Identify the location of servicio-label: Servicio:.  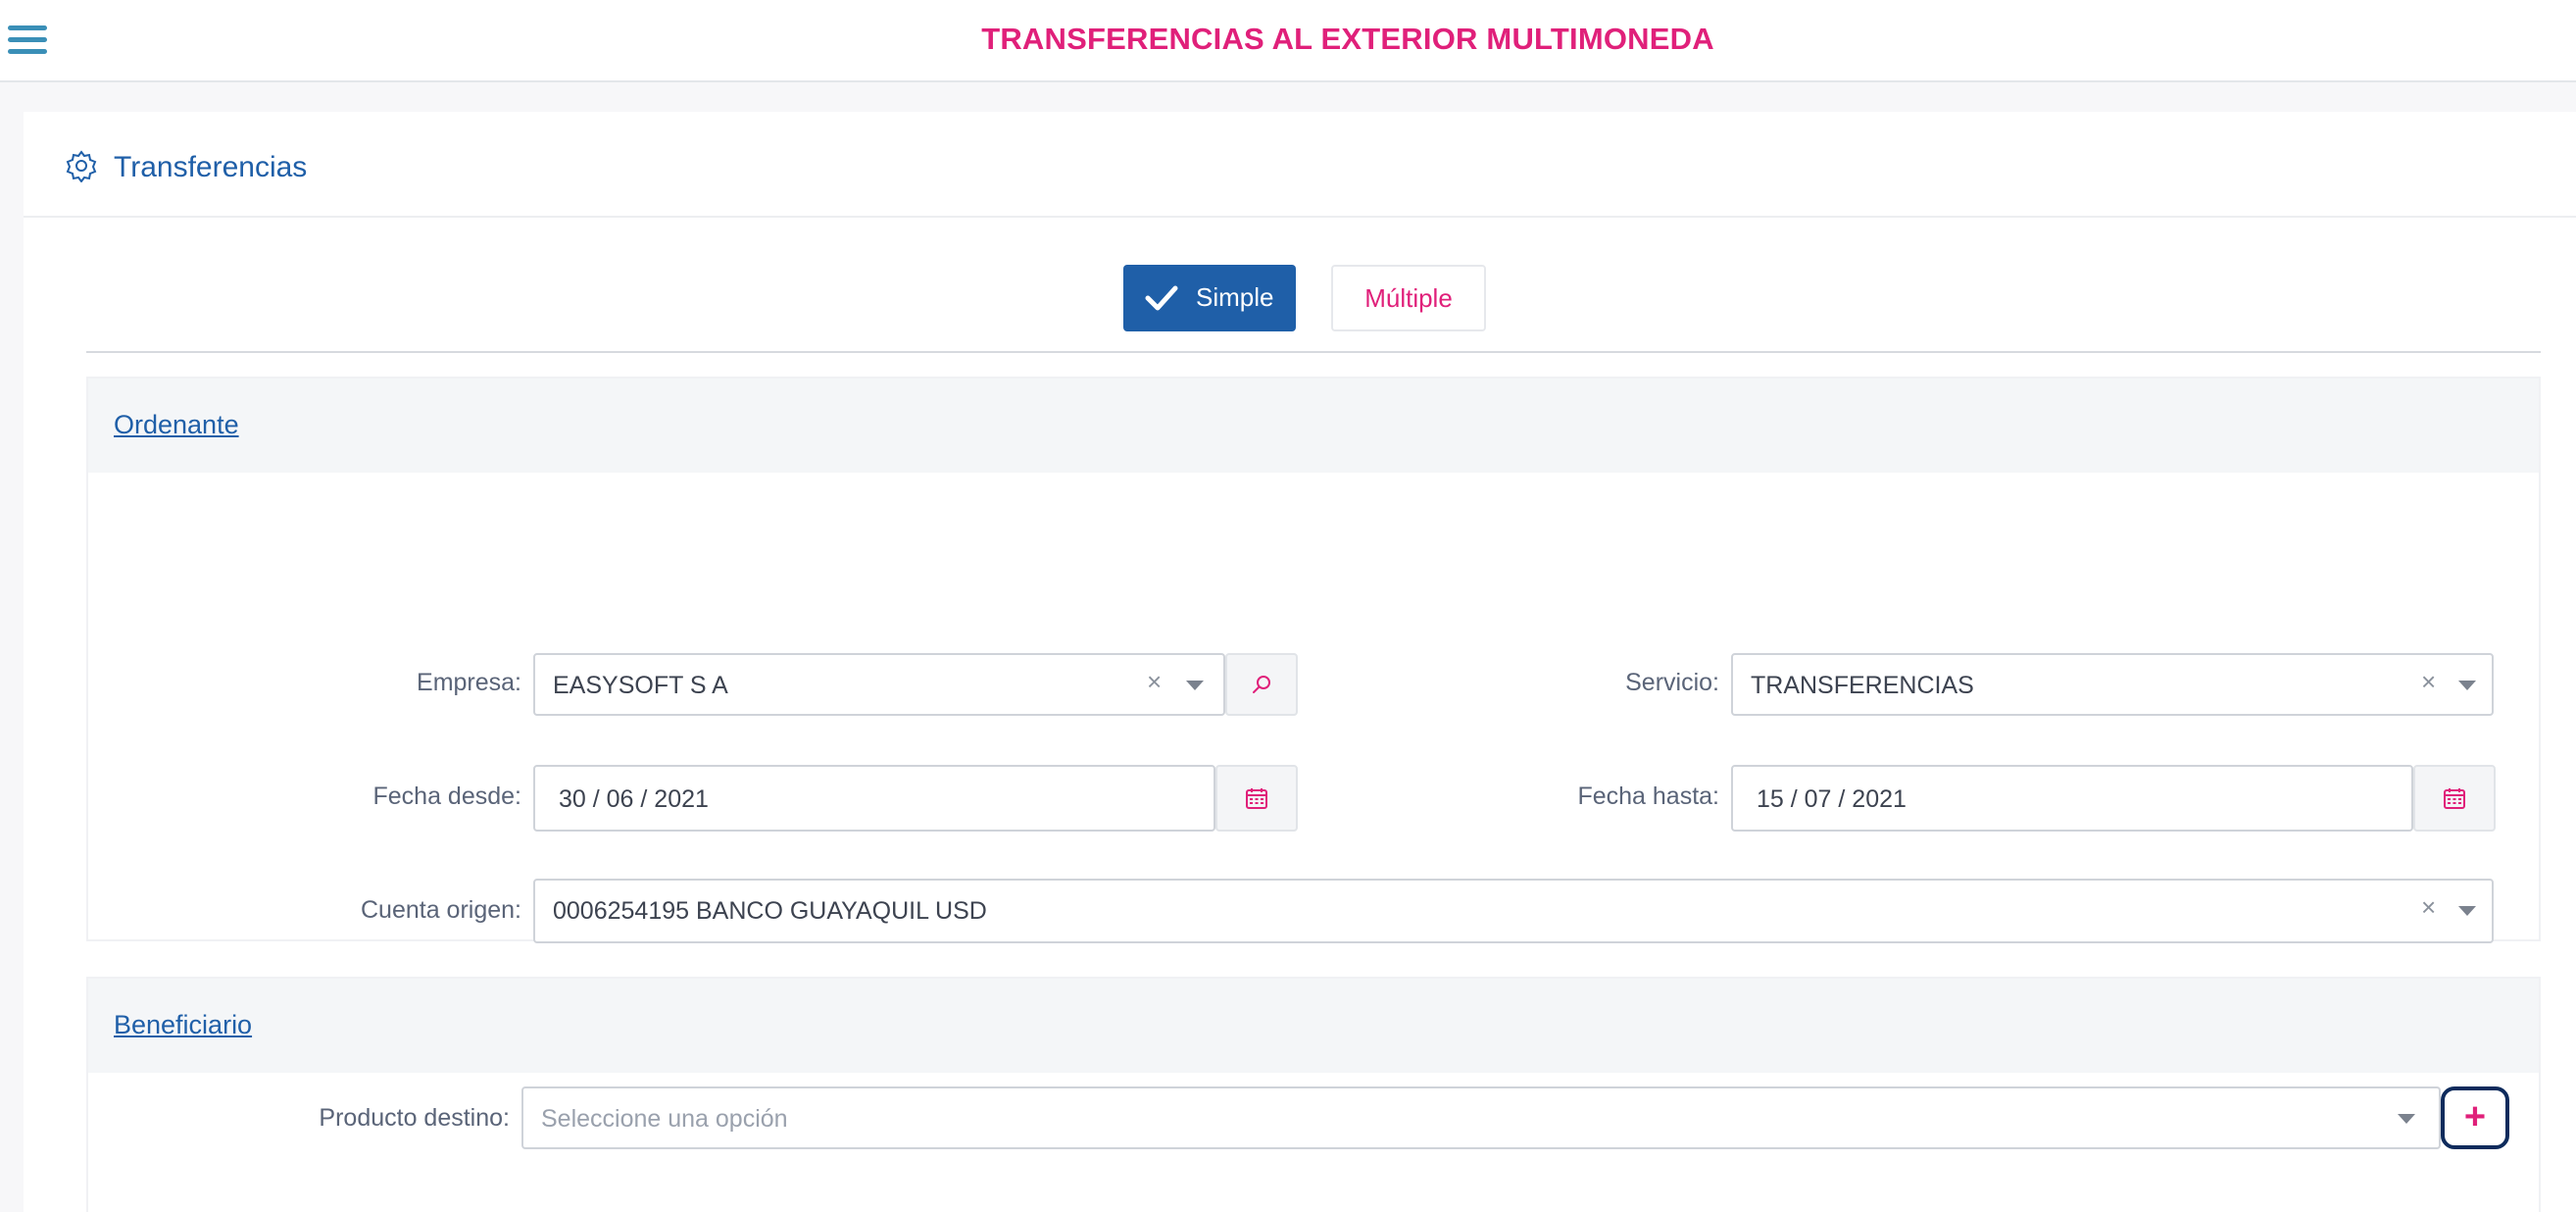
(1672, 682).